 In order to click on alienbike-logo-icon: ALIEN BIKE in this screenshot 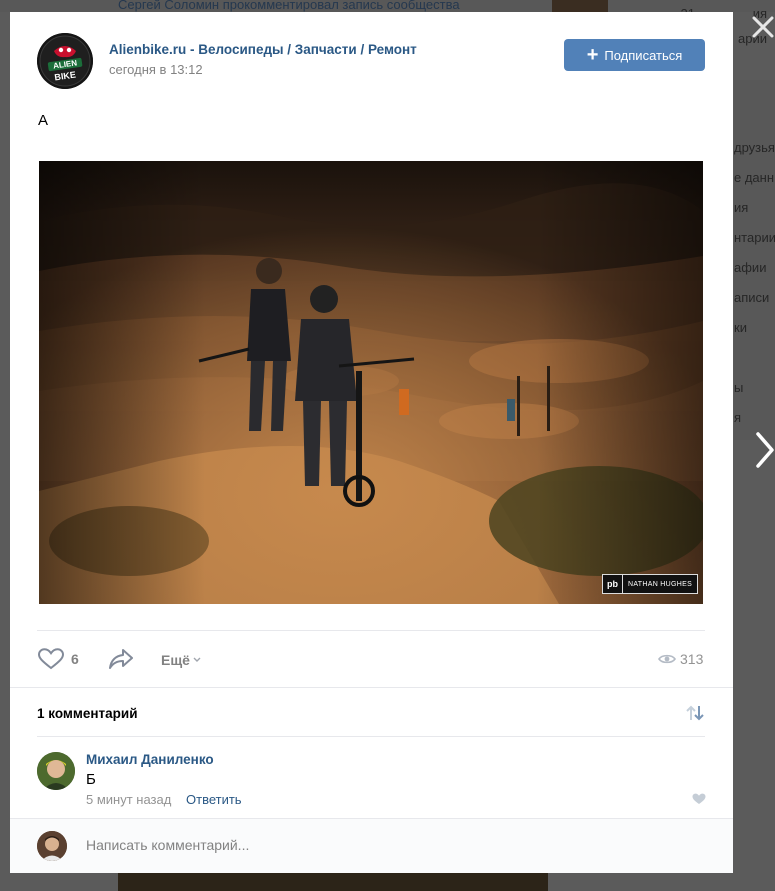, I will do `click(65, 61)`.